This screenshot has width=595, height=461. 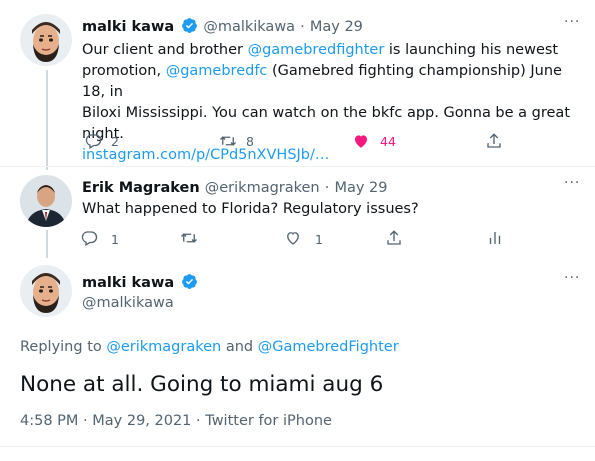 I want to click on retweet-count: 8, so click(x=250, y=141).